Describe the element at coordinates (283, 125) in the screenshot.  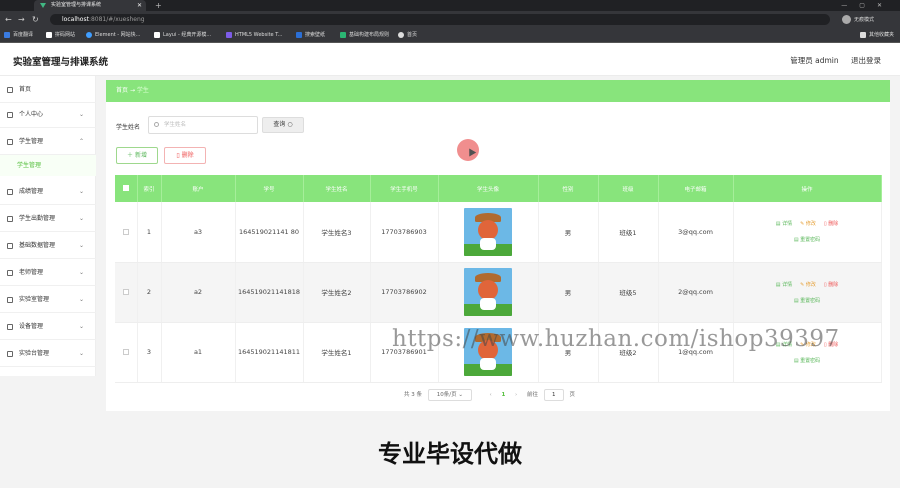
I see `query-button: 查询 ○` at that location.